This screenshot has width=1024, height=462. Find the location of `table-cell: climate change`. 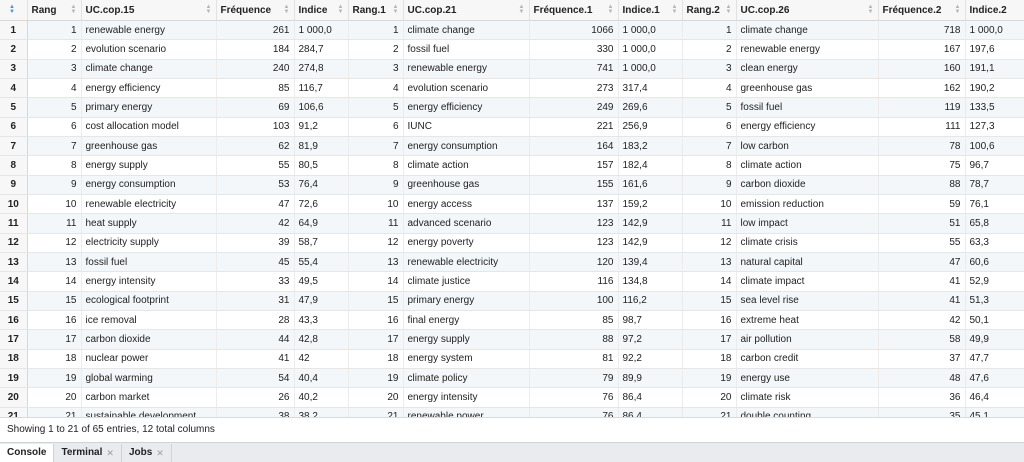

table-cell: climate change is located at coordinates (807, 30).